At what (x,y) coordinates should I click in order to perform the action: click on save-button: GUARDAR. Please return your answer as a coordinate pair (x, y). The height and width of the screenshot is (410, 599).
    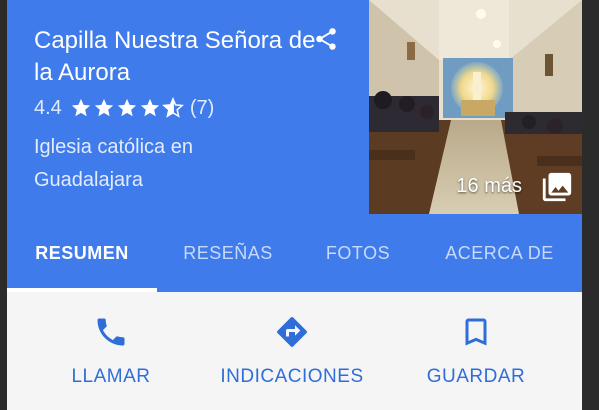
    Looking at the image, I should click on (476, 351).